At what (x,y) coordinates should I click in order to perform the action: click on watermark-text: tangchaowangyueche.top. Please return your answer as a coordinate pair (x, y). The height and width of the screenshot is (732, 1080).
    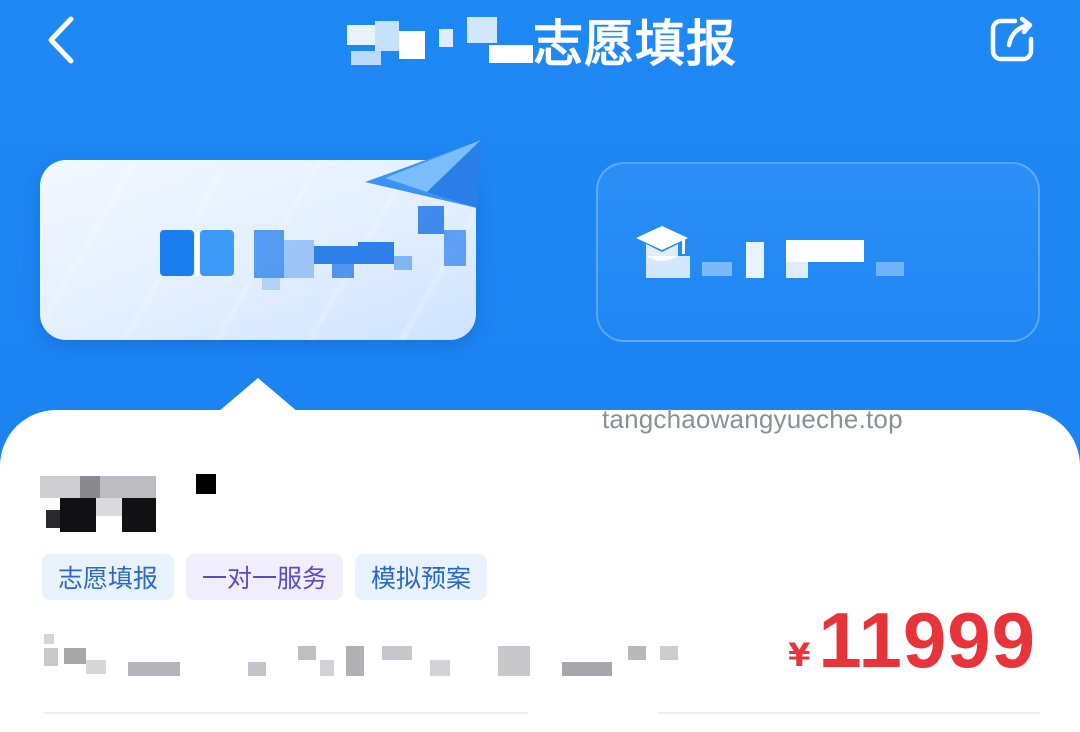
    Looking at the image, I should click on (752, 419).